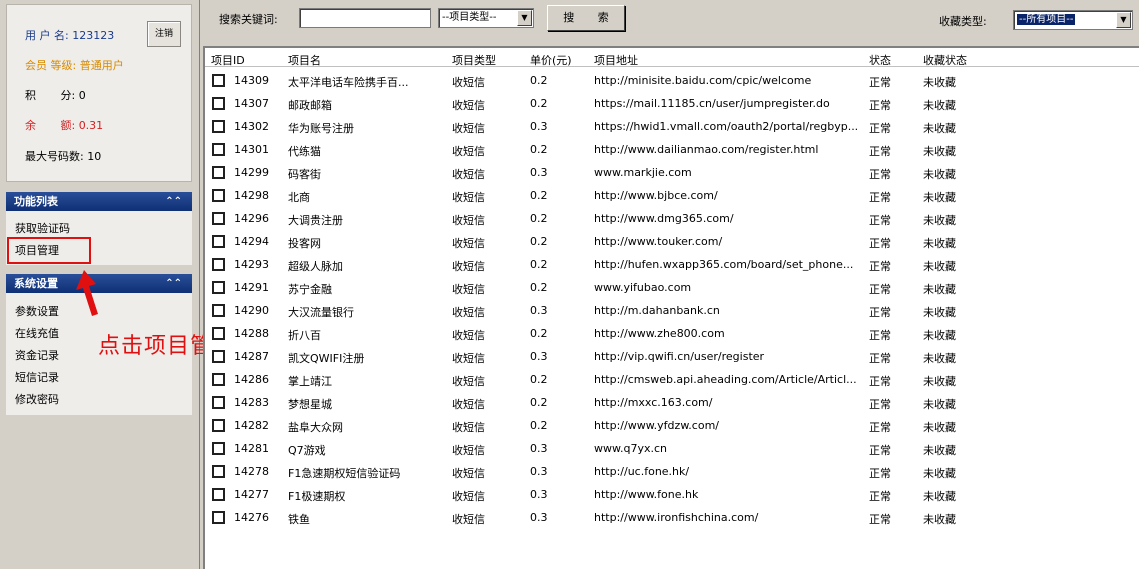 This screenshot has width=1139, height=569. Describe the element at coordinates (310, 289) in the screenshot. I see `cell-name: 苏宁金融` at that location.